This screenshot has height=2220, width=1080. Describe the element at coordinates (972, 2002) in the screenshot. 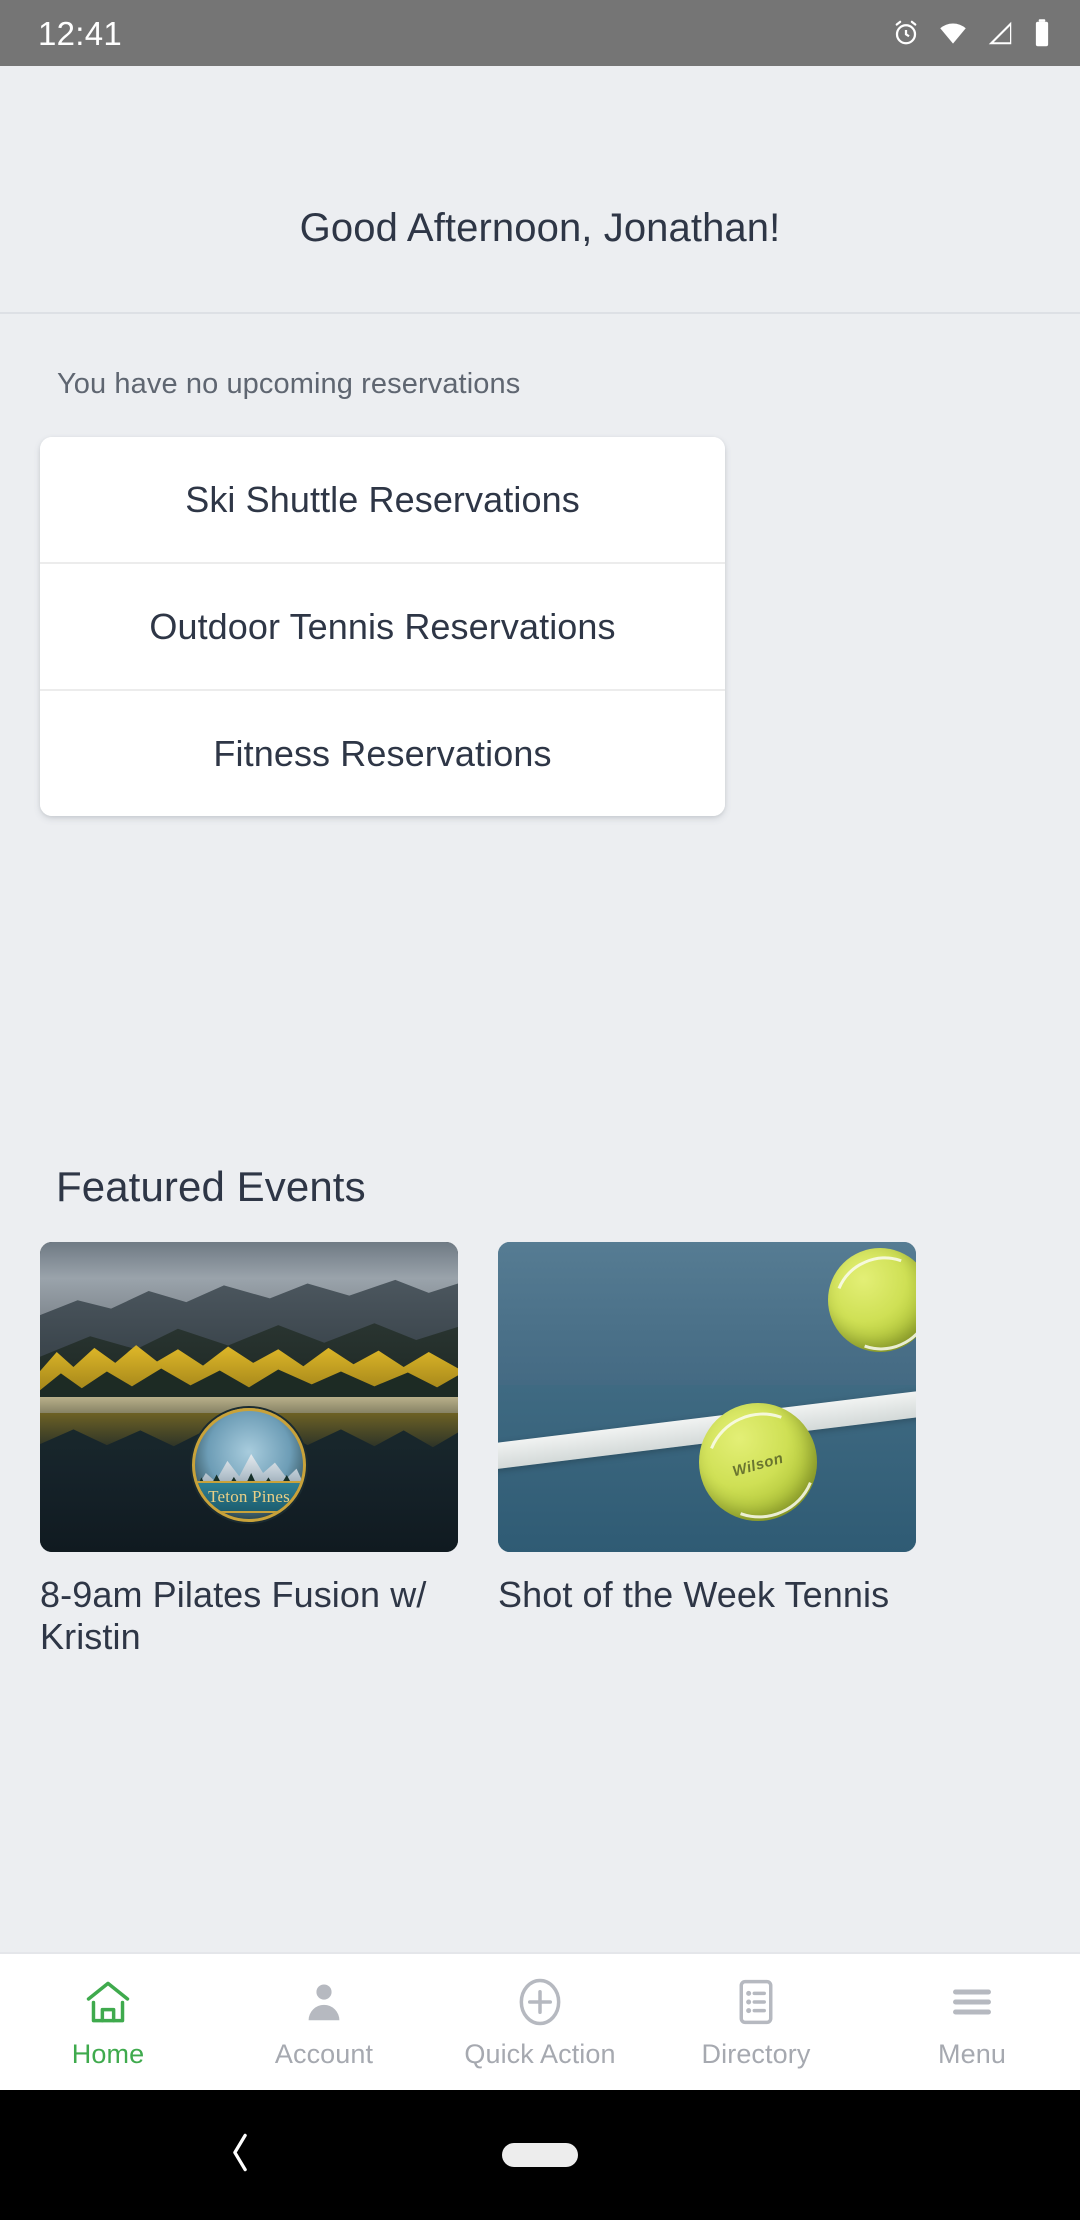

I see `hamburger-menu-icon` at that location.